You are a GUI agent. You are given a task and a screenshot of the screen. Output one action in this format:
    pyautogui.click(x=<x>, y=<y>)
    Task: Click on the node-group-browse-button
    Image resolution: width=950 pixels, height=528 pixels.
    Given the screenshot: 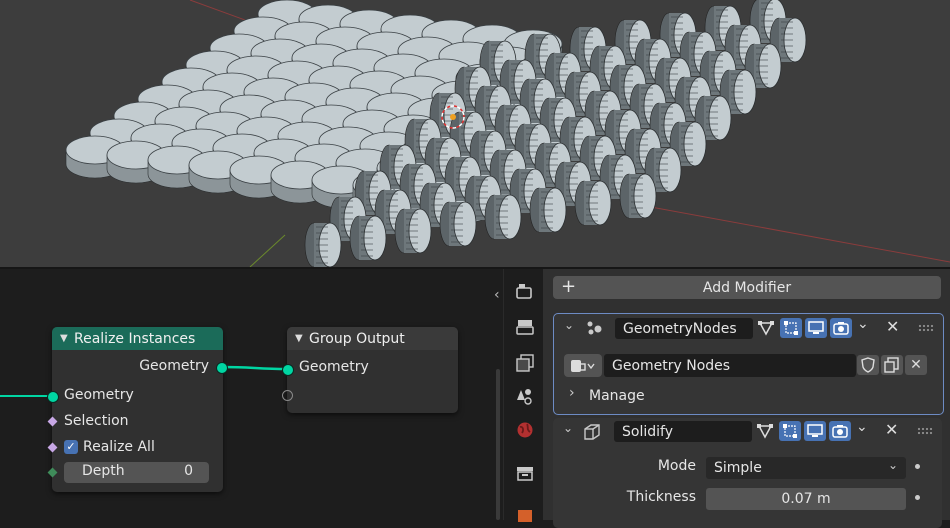 What is the action you would take?
    pyautogui.click(x=583, y=365)
    